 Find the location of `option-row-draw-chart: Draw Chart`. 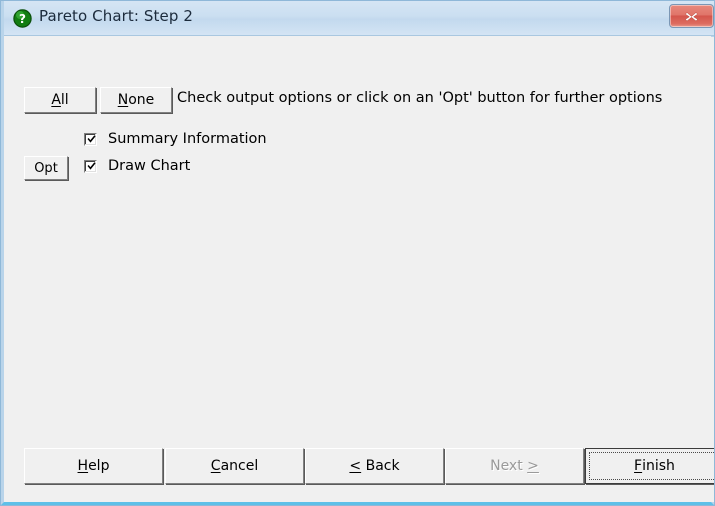

option-row-draw-chart: Draw Chart is located at coordinates (137, 166).